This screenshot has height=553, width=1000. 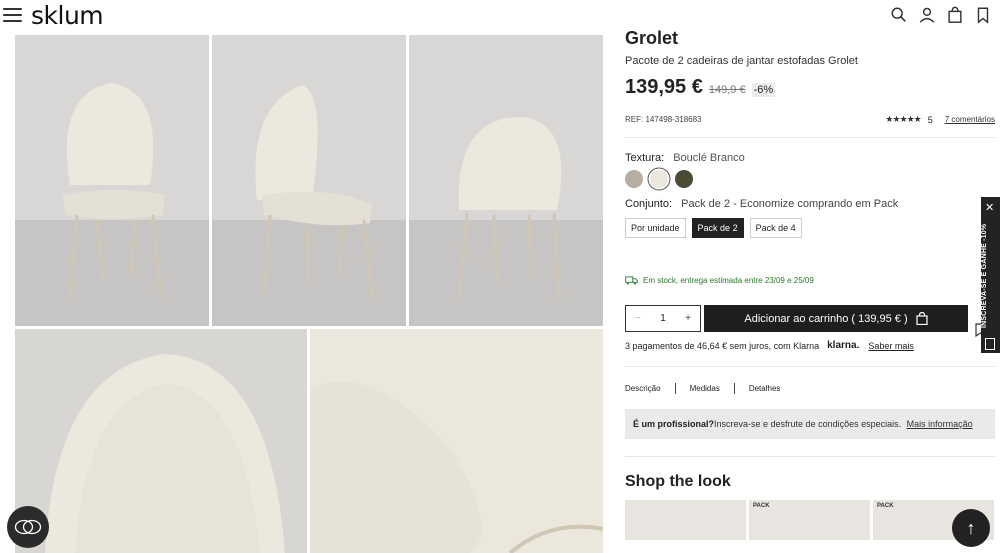 I want to click on pack-option-2: Pack de 2, so click(x=717, y=228).